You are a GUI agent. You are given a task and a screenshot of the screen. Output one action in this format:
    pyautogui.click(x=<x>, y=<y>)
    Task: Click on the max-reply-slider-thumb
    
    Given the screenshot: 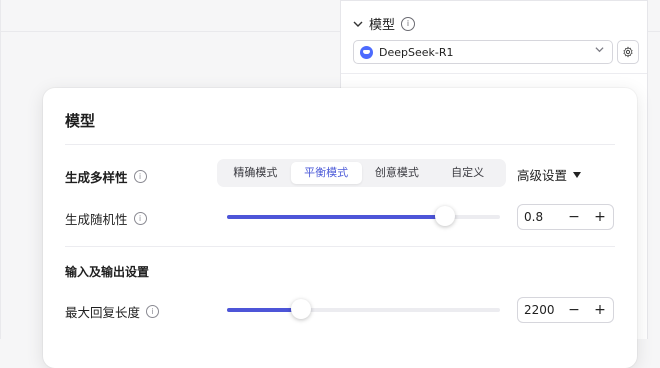 What is the action you would take?
    pyautogui.click(x=300, y=309)
    